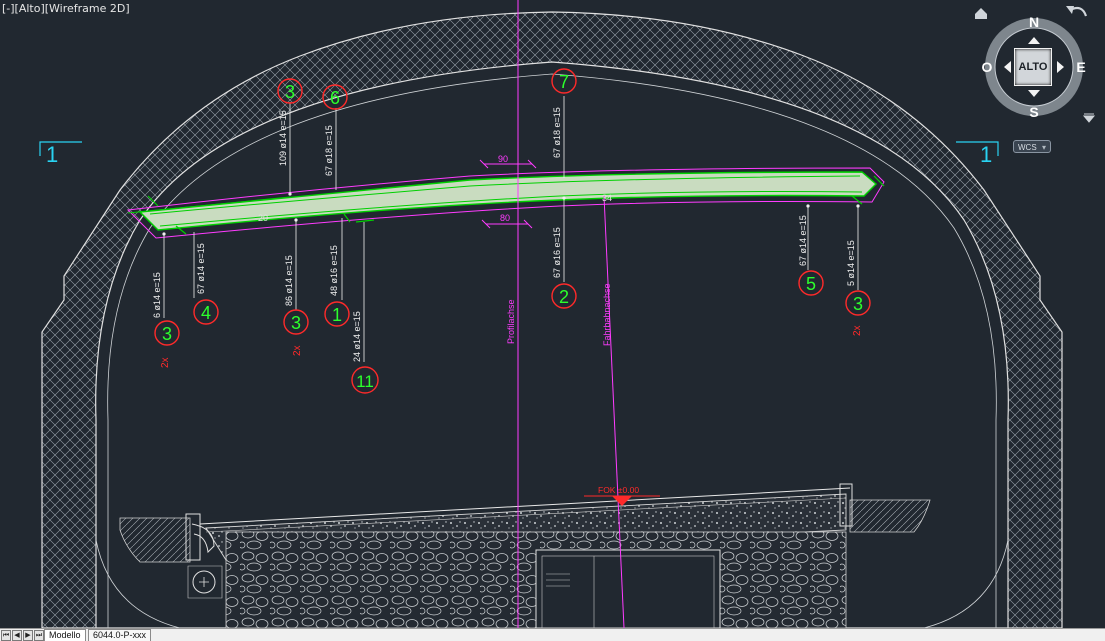 The width and height of the screenshot is (1105, 641). What do you see at coordinates (283, 138) in the screenshot?
I see `rebar-text-3b: 109 ø14 e=15` at bounding box center [283, 138].